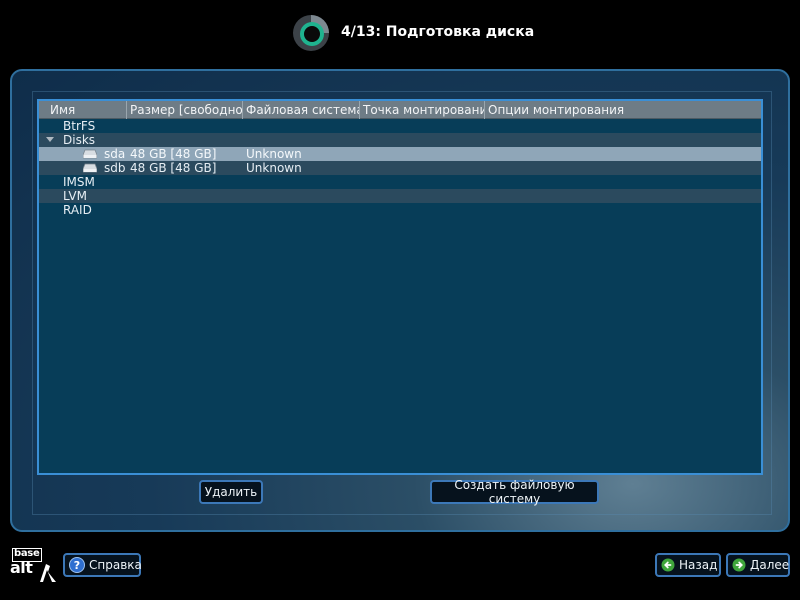 The height and width of the screenshot is (600, 800). I want to click on row-name: Disks, so click(79, 140).